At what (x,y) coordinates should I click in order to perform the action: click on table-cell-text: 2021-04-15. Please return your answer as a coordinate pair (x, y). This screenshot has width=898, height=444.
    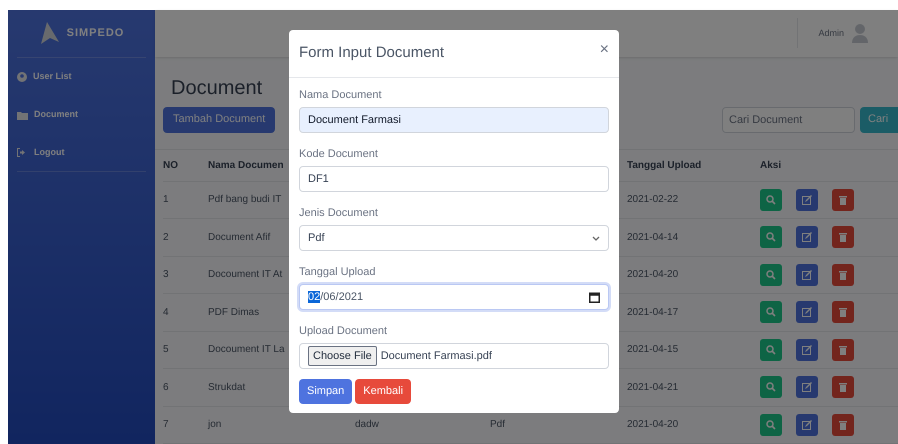
    Looking at the image, I should click on (652, 350).